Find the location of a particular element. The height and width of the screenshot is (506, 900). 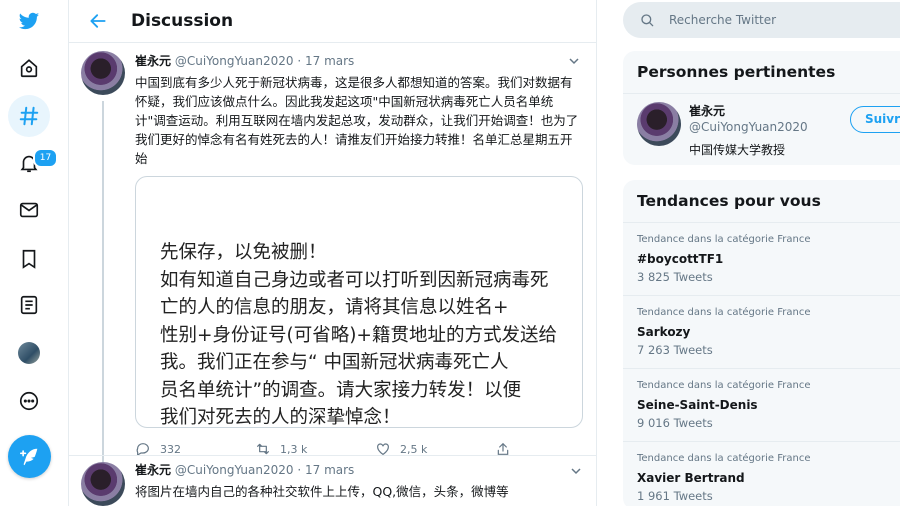

person-handle: @CuiYongYuan2020 is located at coordinates (748, 127).